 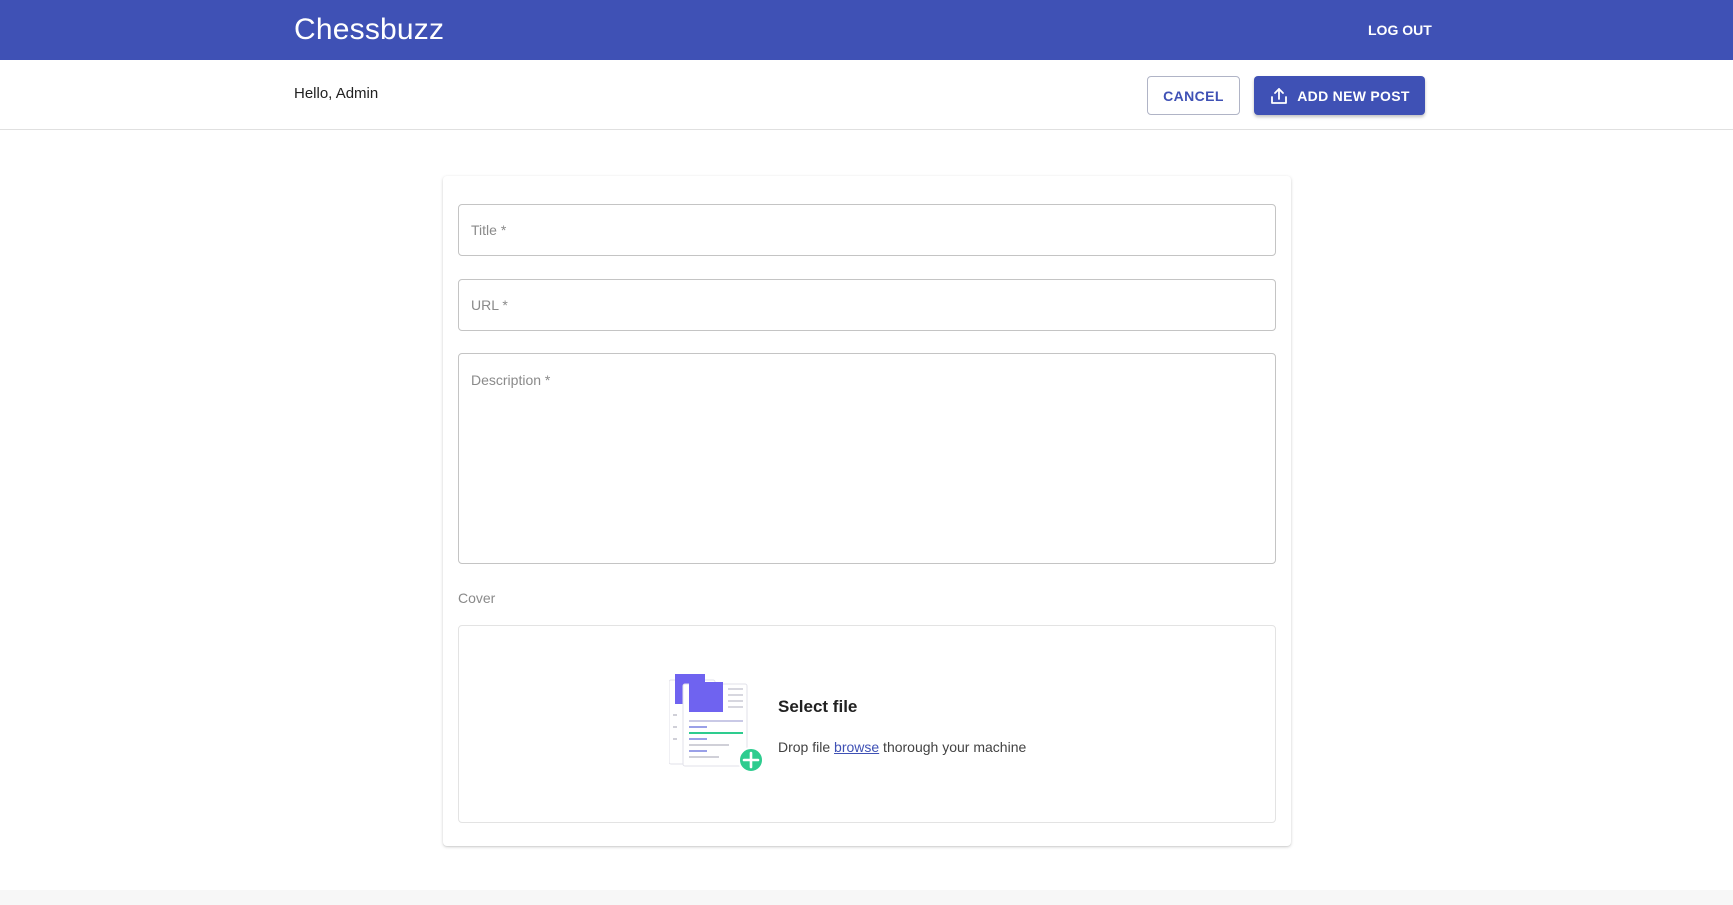 I want to click on dropzone-instructions: Drop file browse thorough your machine, so click(x=902, y=747).